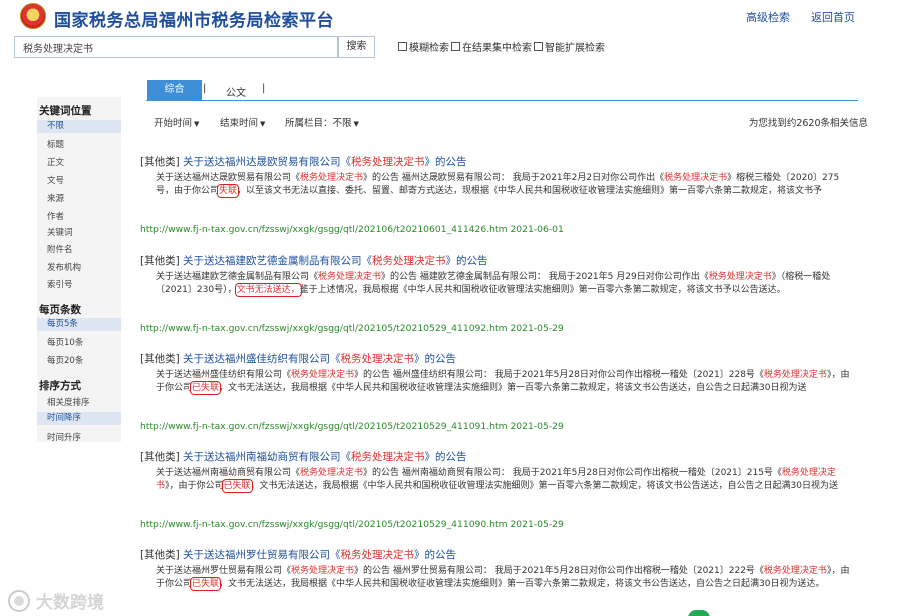  Describe the element at coordinates (228, 473) in the screenshot. I see `snippet-text: 关于送达福州南福幼商贸有限公司《` at that location.